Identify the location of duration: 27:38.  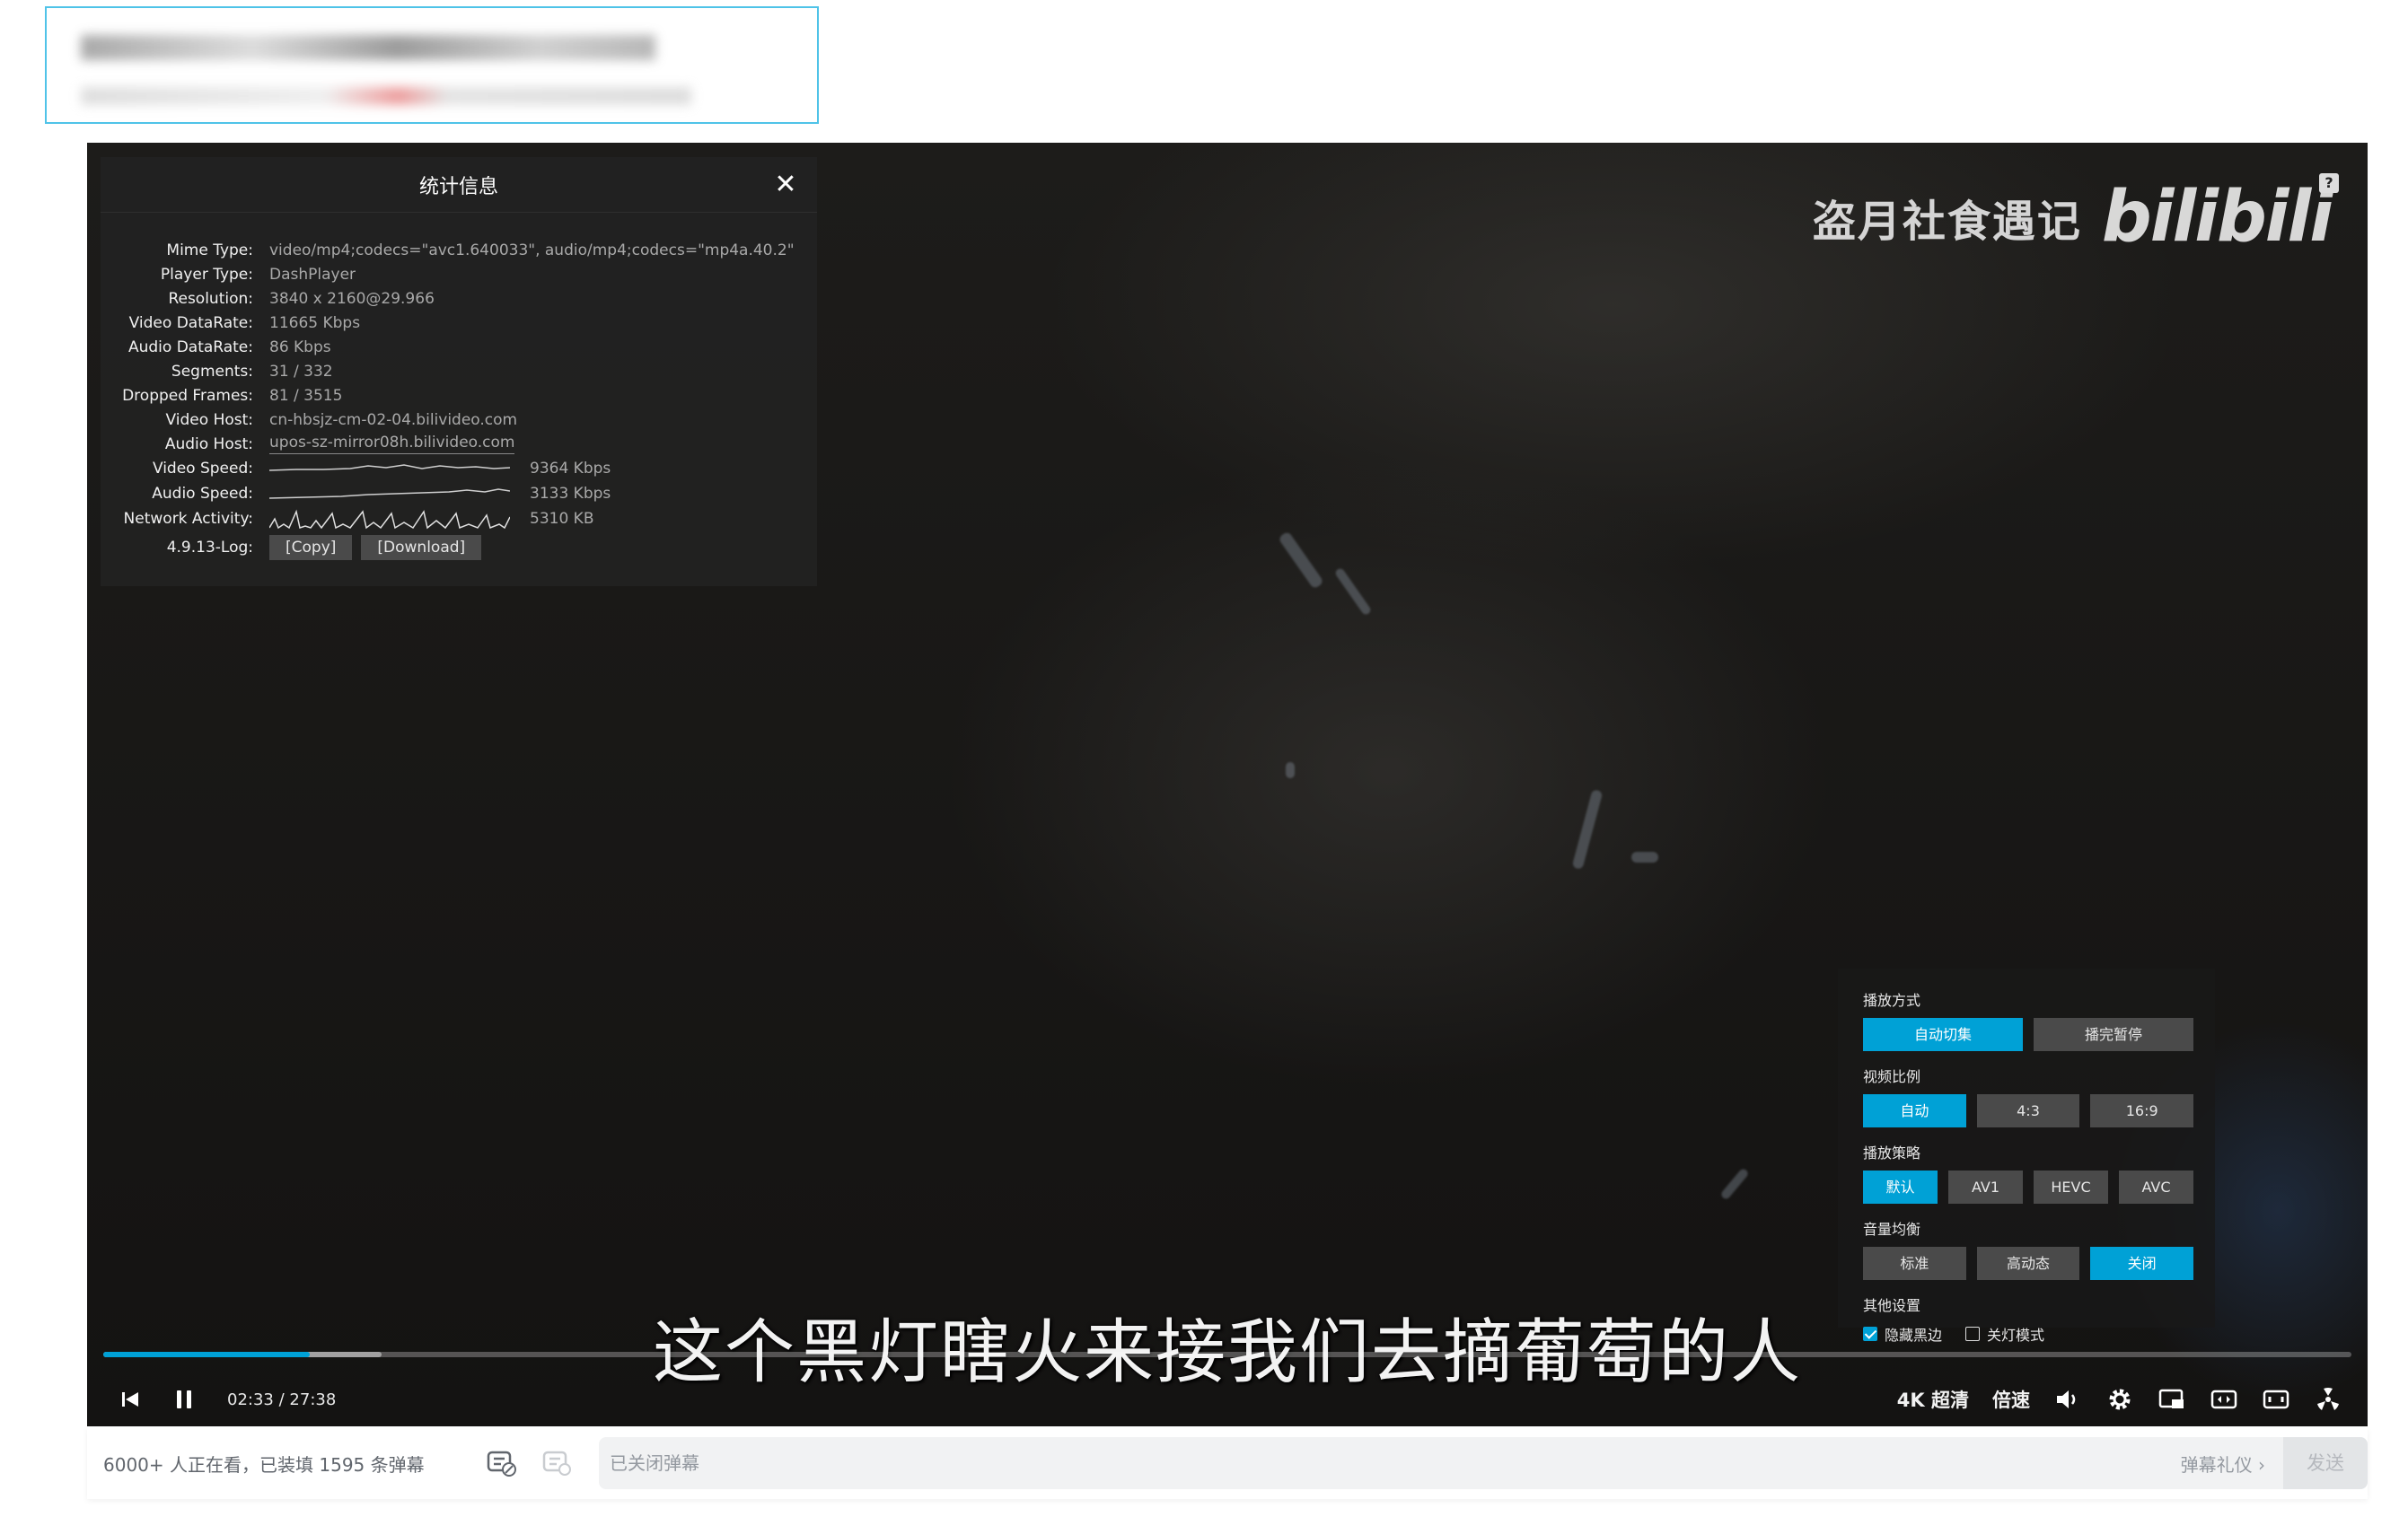
(313, 1399).